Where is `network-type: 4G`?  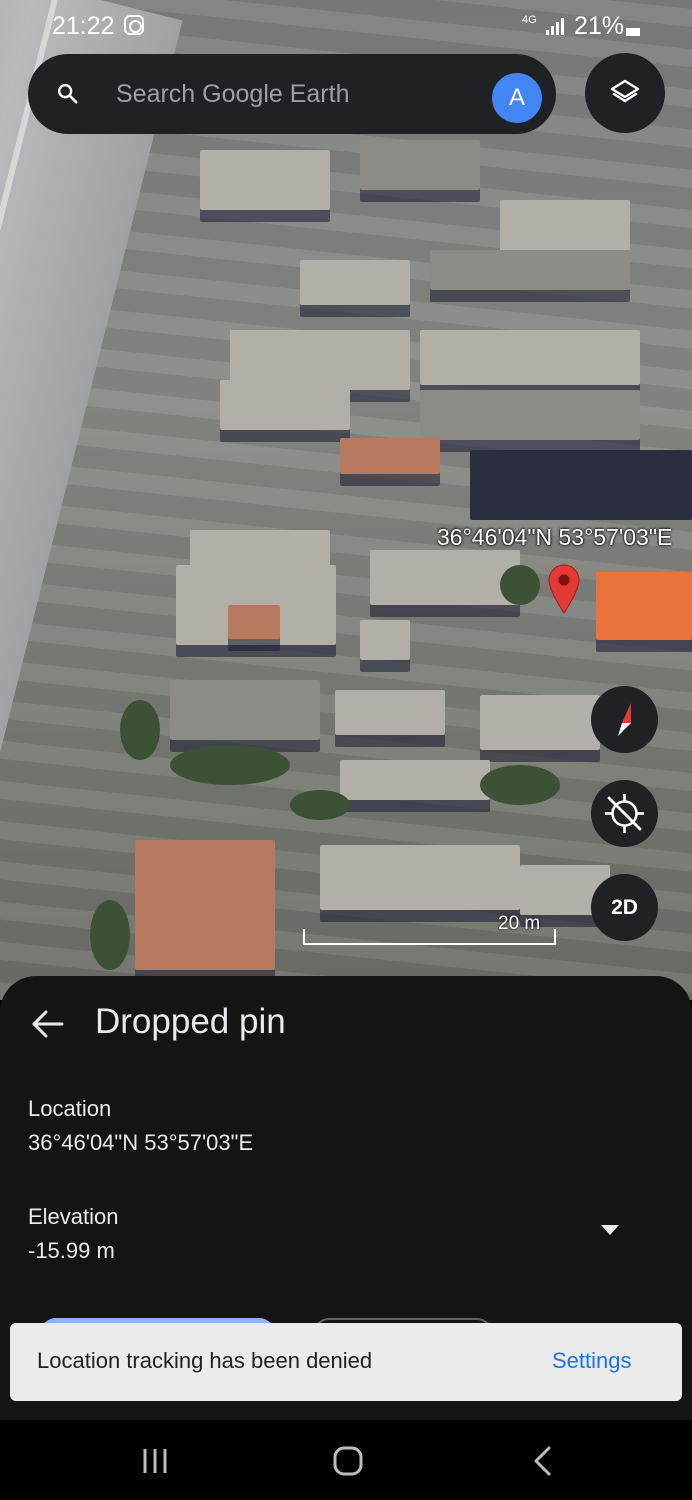 network-type: 4G is located at coordinates (529, 20).